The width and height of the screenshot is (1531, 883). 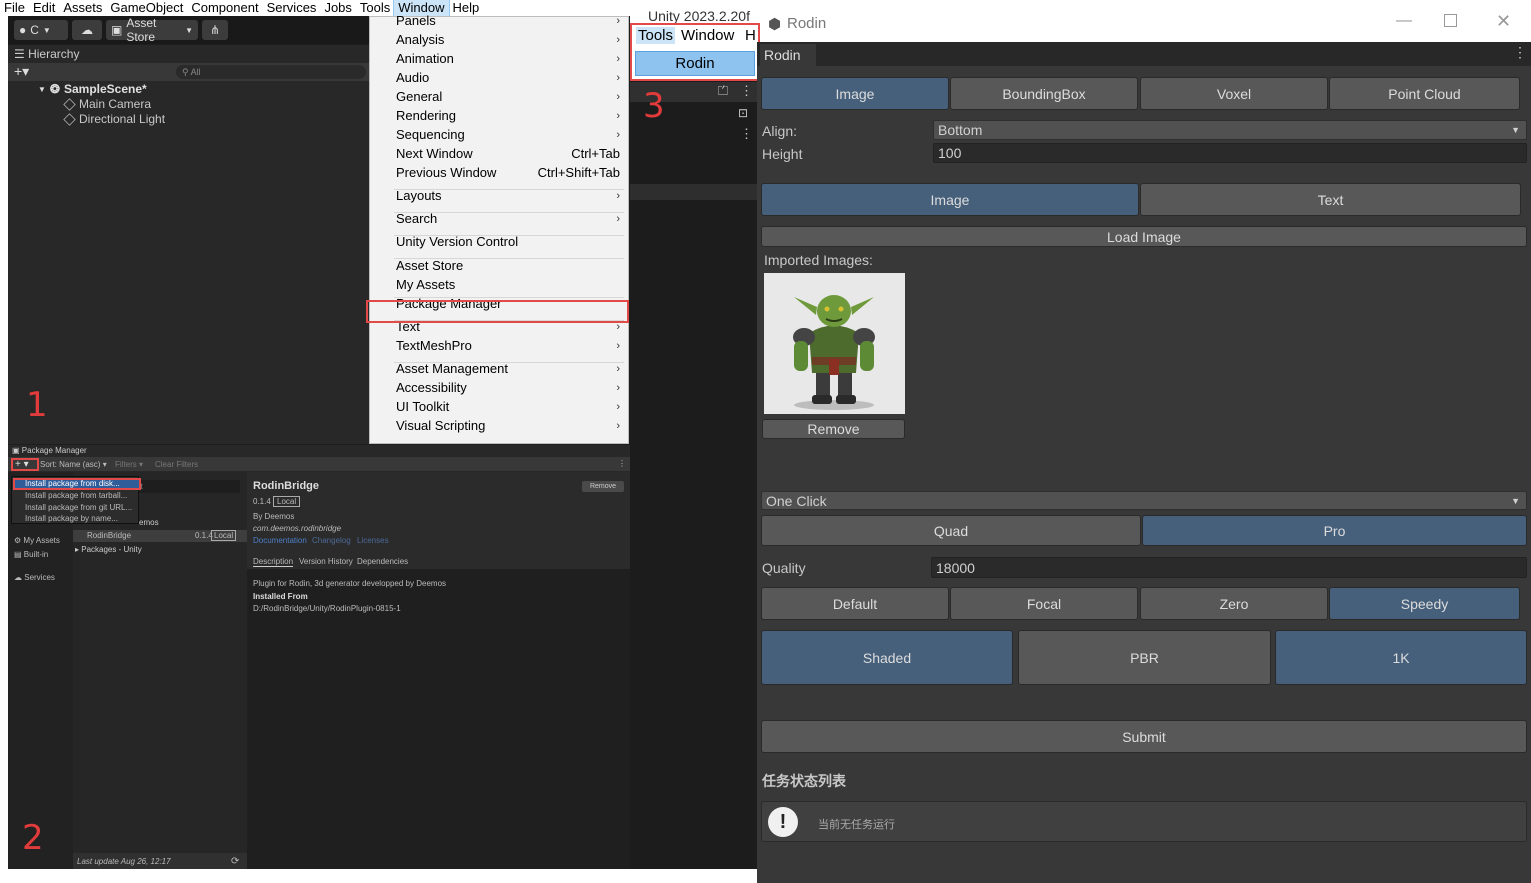 What do you see at coordinates (595, 153) in the screenshot?
I see `menu-item-shortcut: Ctrl+Tab` at bounding box center [595, 153].